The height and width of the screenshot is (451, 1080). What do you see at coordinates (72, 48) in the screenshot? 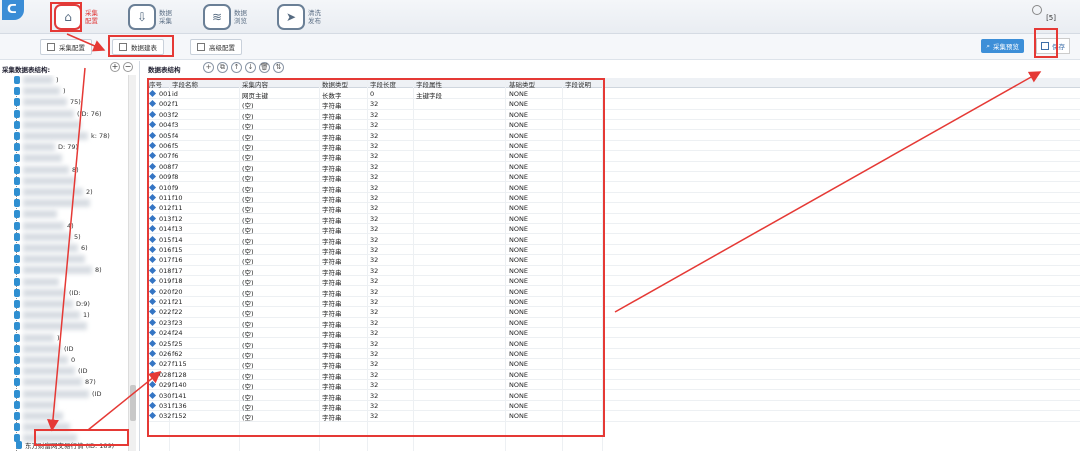
I see `button-label: 采集配置` at bounding box center [72, 48].